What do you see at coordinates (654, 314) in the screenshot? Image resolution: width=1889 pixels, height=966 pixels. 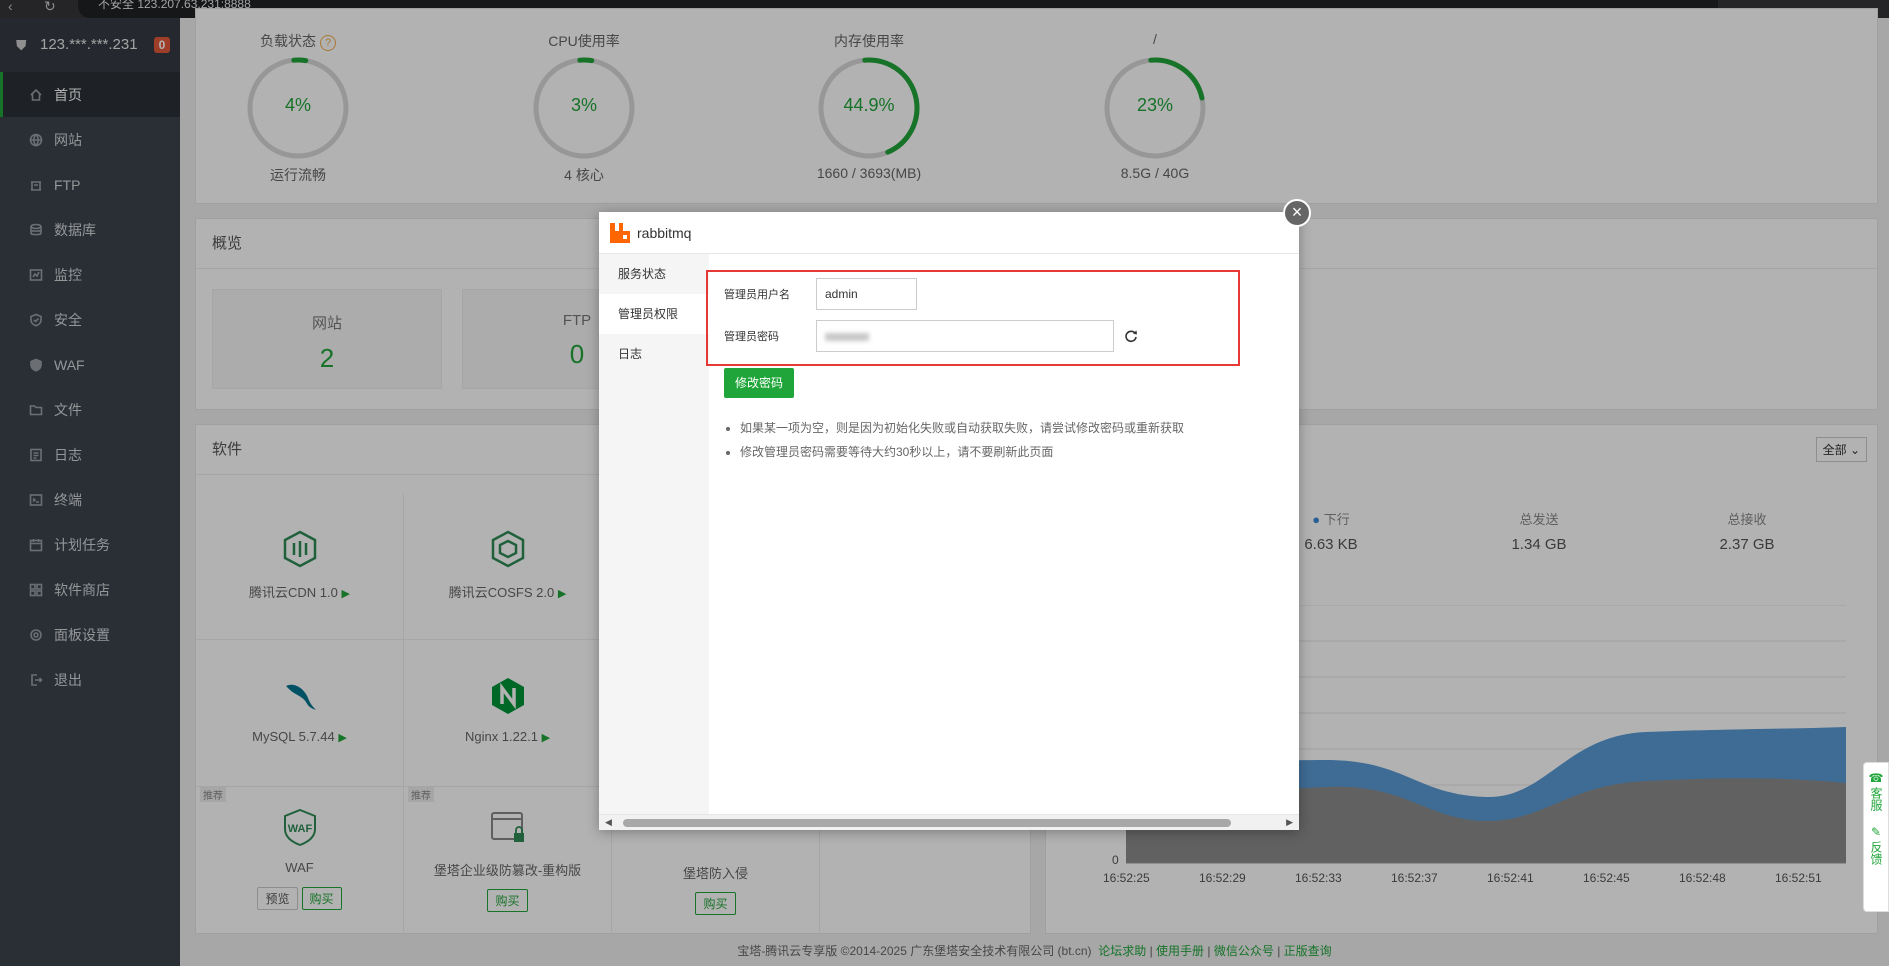 I see `tab-admin-permissions: 管理员权限` at bounding box center [654, 314].